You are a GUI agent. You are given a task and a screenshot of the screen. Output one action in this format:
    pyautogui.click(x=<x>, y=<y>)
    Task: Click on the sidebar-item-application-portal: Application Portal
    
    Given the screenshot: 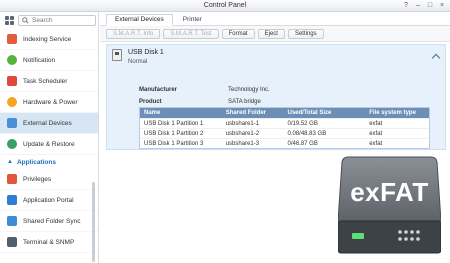 What is the action you would take?
    pyautogui.click(x=49, y=200)
    